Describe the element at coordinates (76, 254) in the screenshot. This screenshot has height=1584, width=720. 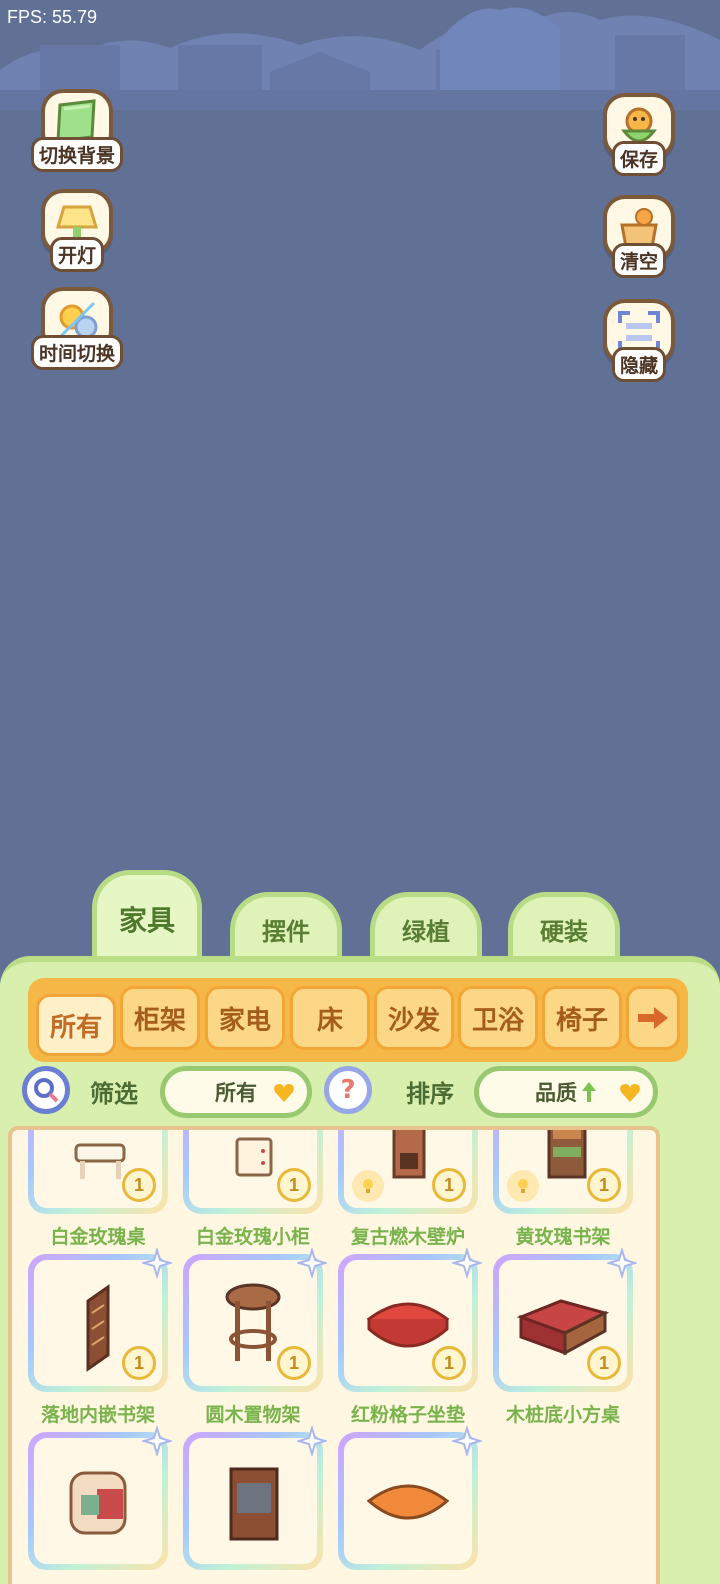
I see `light-on-label: 开灯` at that location.